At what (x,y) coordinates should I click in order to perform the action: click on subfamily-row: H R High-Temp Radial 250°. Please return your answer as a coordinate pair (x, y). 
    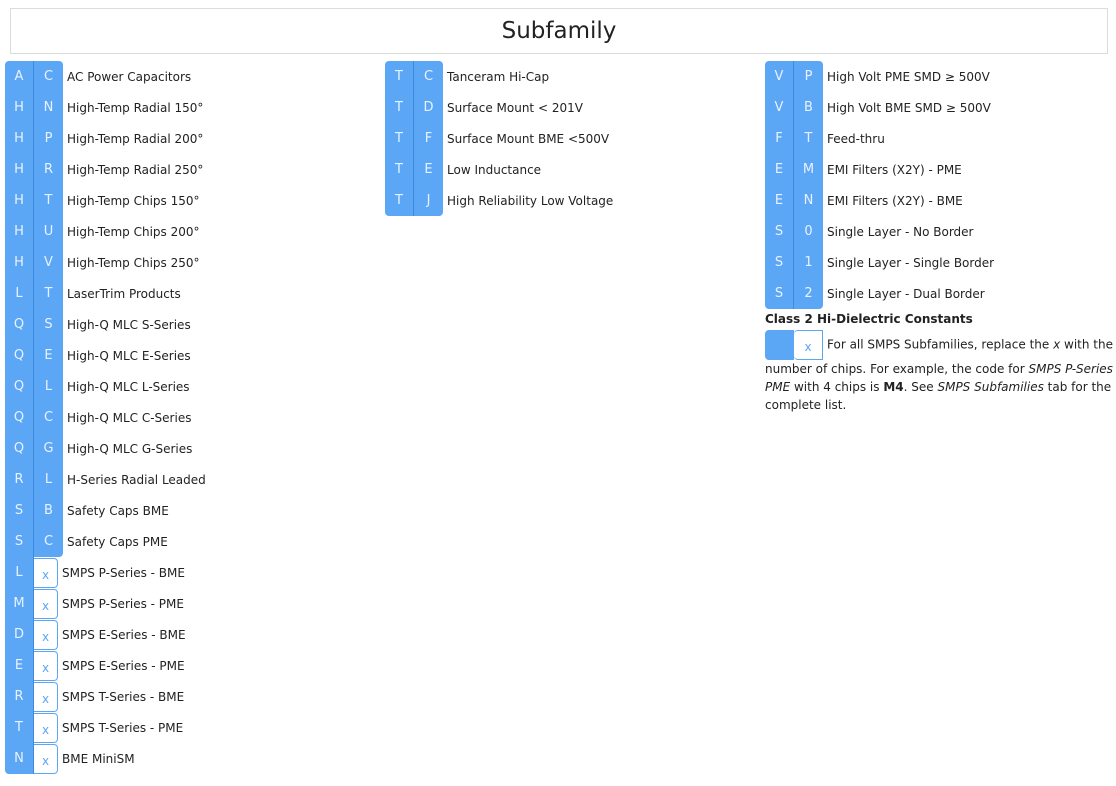
    Looking at the image, I should click on (105, 169).